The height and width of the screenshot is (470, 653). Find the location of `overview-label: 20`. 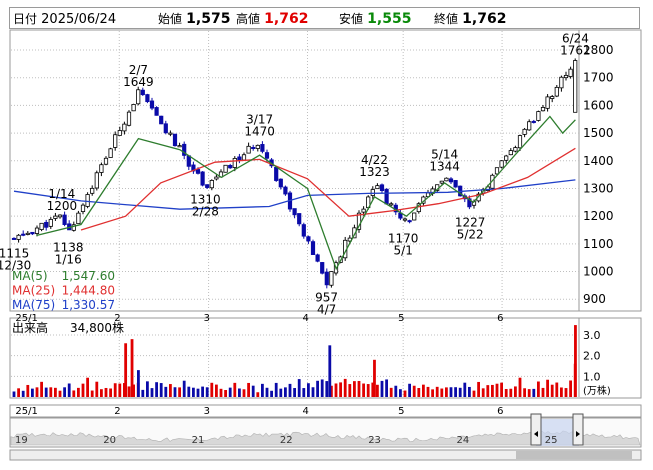

overview-label: 20 is located at coordinates (109, 440).